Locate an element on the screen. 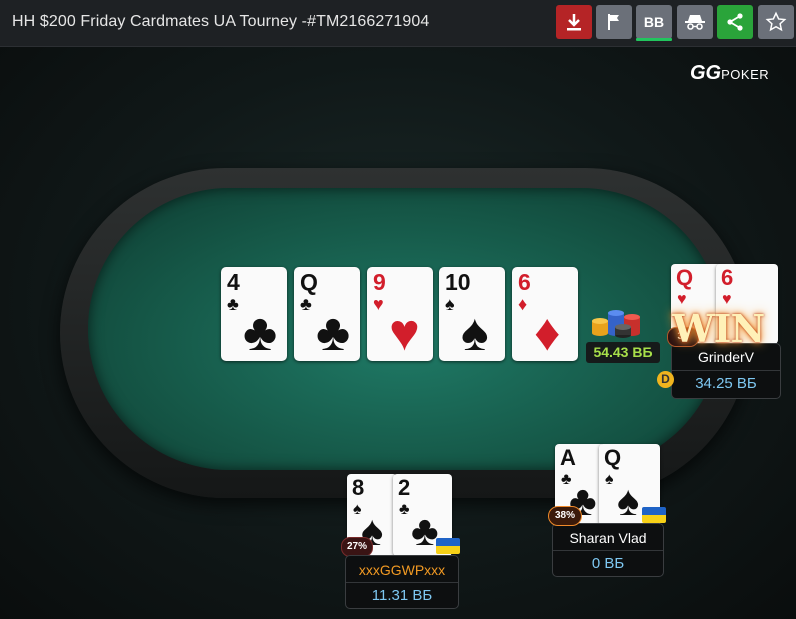 This screenshot has width=796, height=619. player-name: Sharan Vlad is located at coordinates (608, 538).